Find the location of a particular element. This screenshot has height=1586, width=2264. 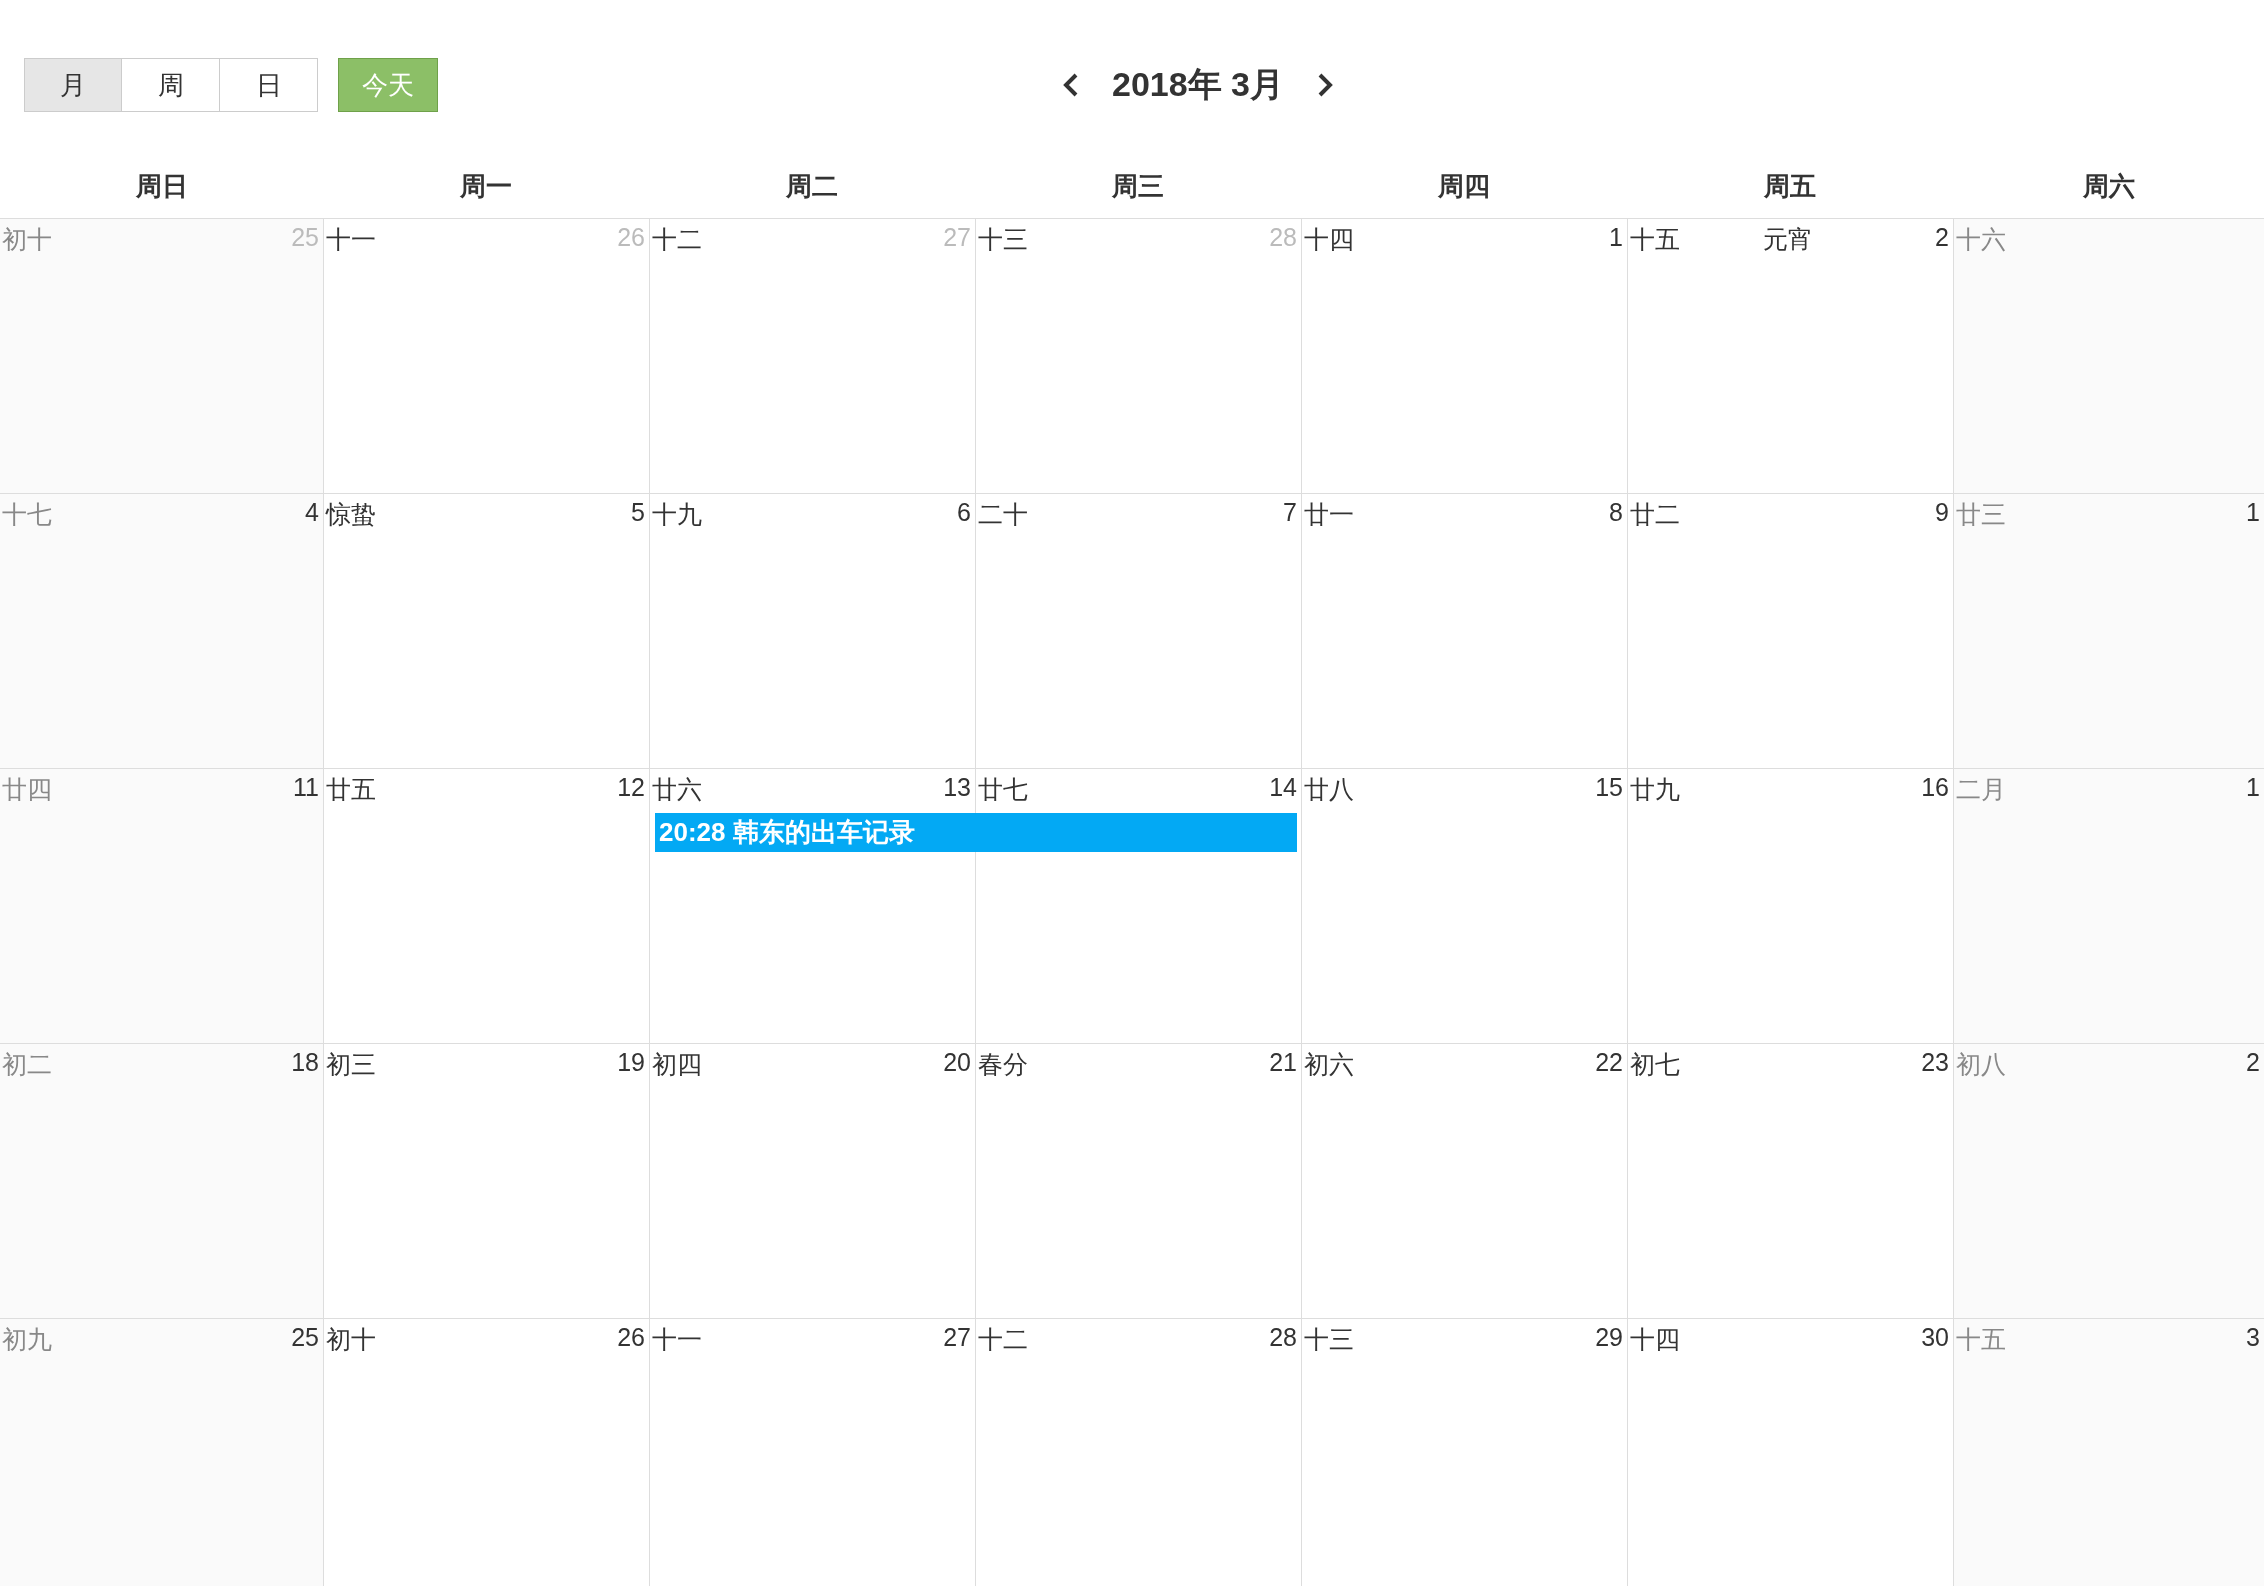

lunar-date: 廿六 is located at coordinates (677, 789).